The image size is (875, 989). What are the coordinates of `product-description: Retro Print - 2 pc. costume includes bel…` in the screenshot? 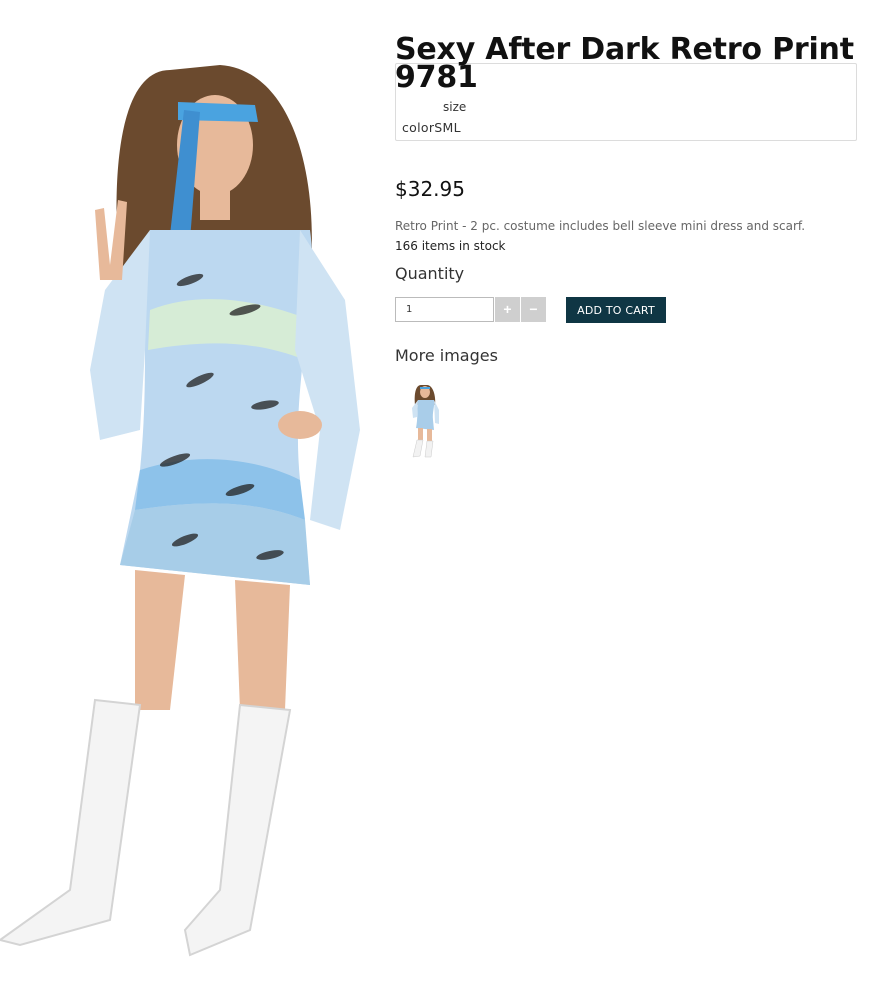 It's located at (600, 226).